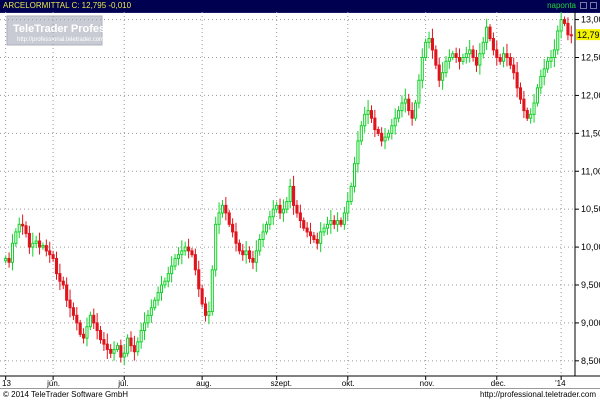  Describe the element at coordinates (583, 5) in the screenshot. I see `minimize-box-icon` at that location.